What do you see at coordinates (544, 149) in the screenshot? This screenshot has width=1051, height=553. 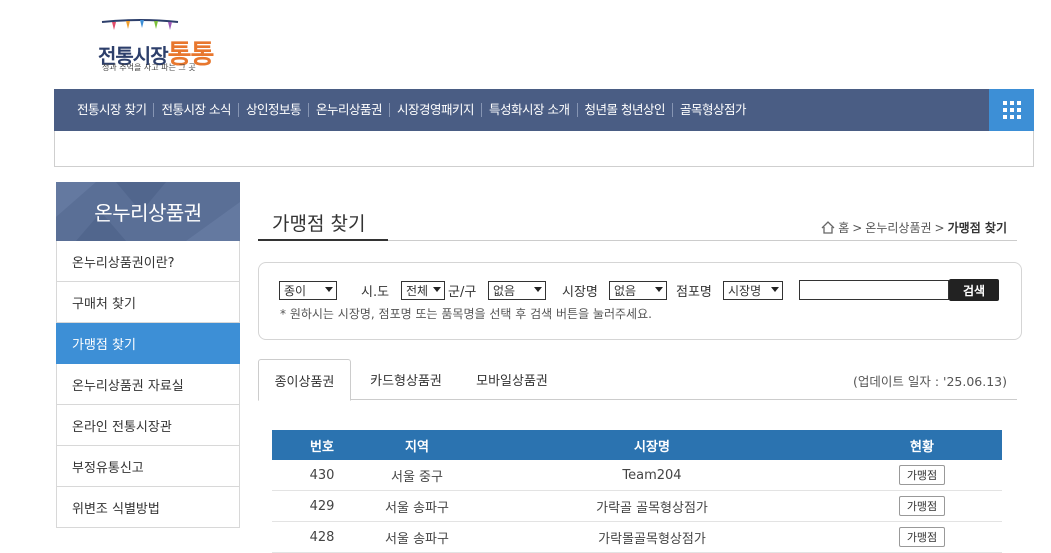 I see `sub-menu-bar` at bounding box center [544, 149].